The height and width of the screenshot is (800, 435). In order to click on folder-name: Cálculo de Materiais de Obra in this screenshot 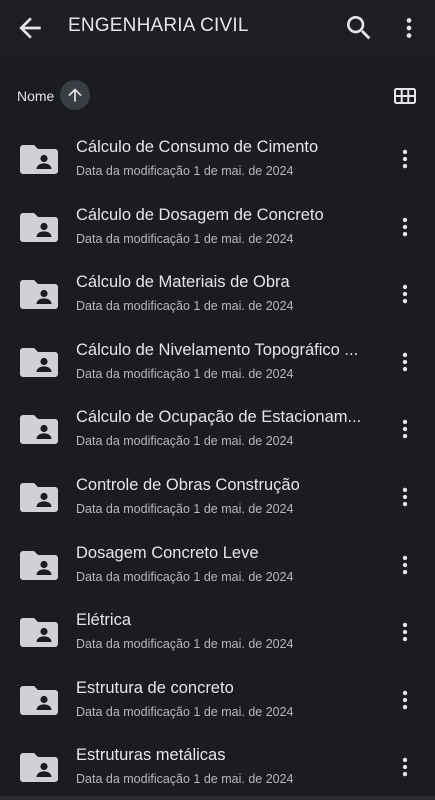, I will do `click(183, 282)`.